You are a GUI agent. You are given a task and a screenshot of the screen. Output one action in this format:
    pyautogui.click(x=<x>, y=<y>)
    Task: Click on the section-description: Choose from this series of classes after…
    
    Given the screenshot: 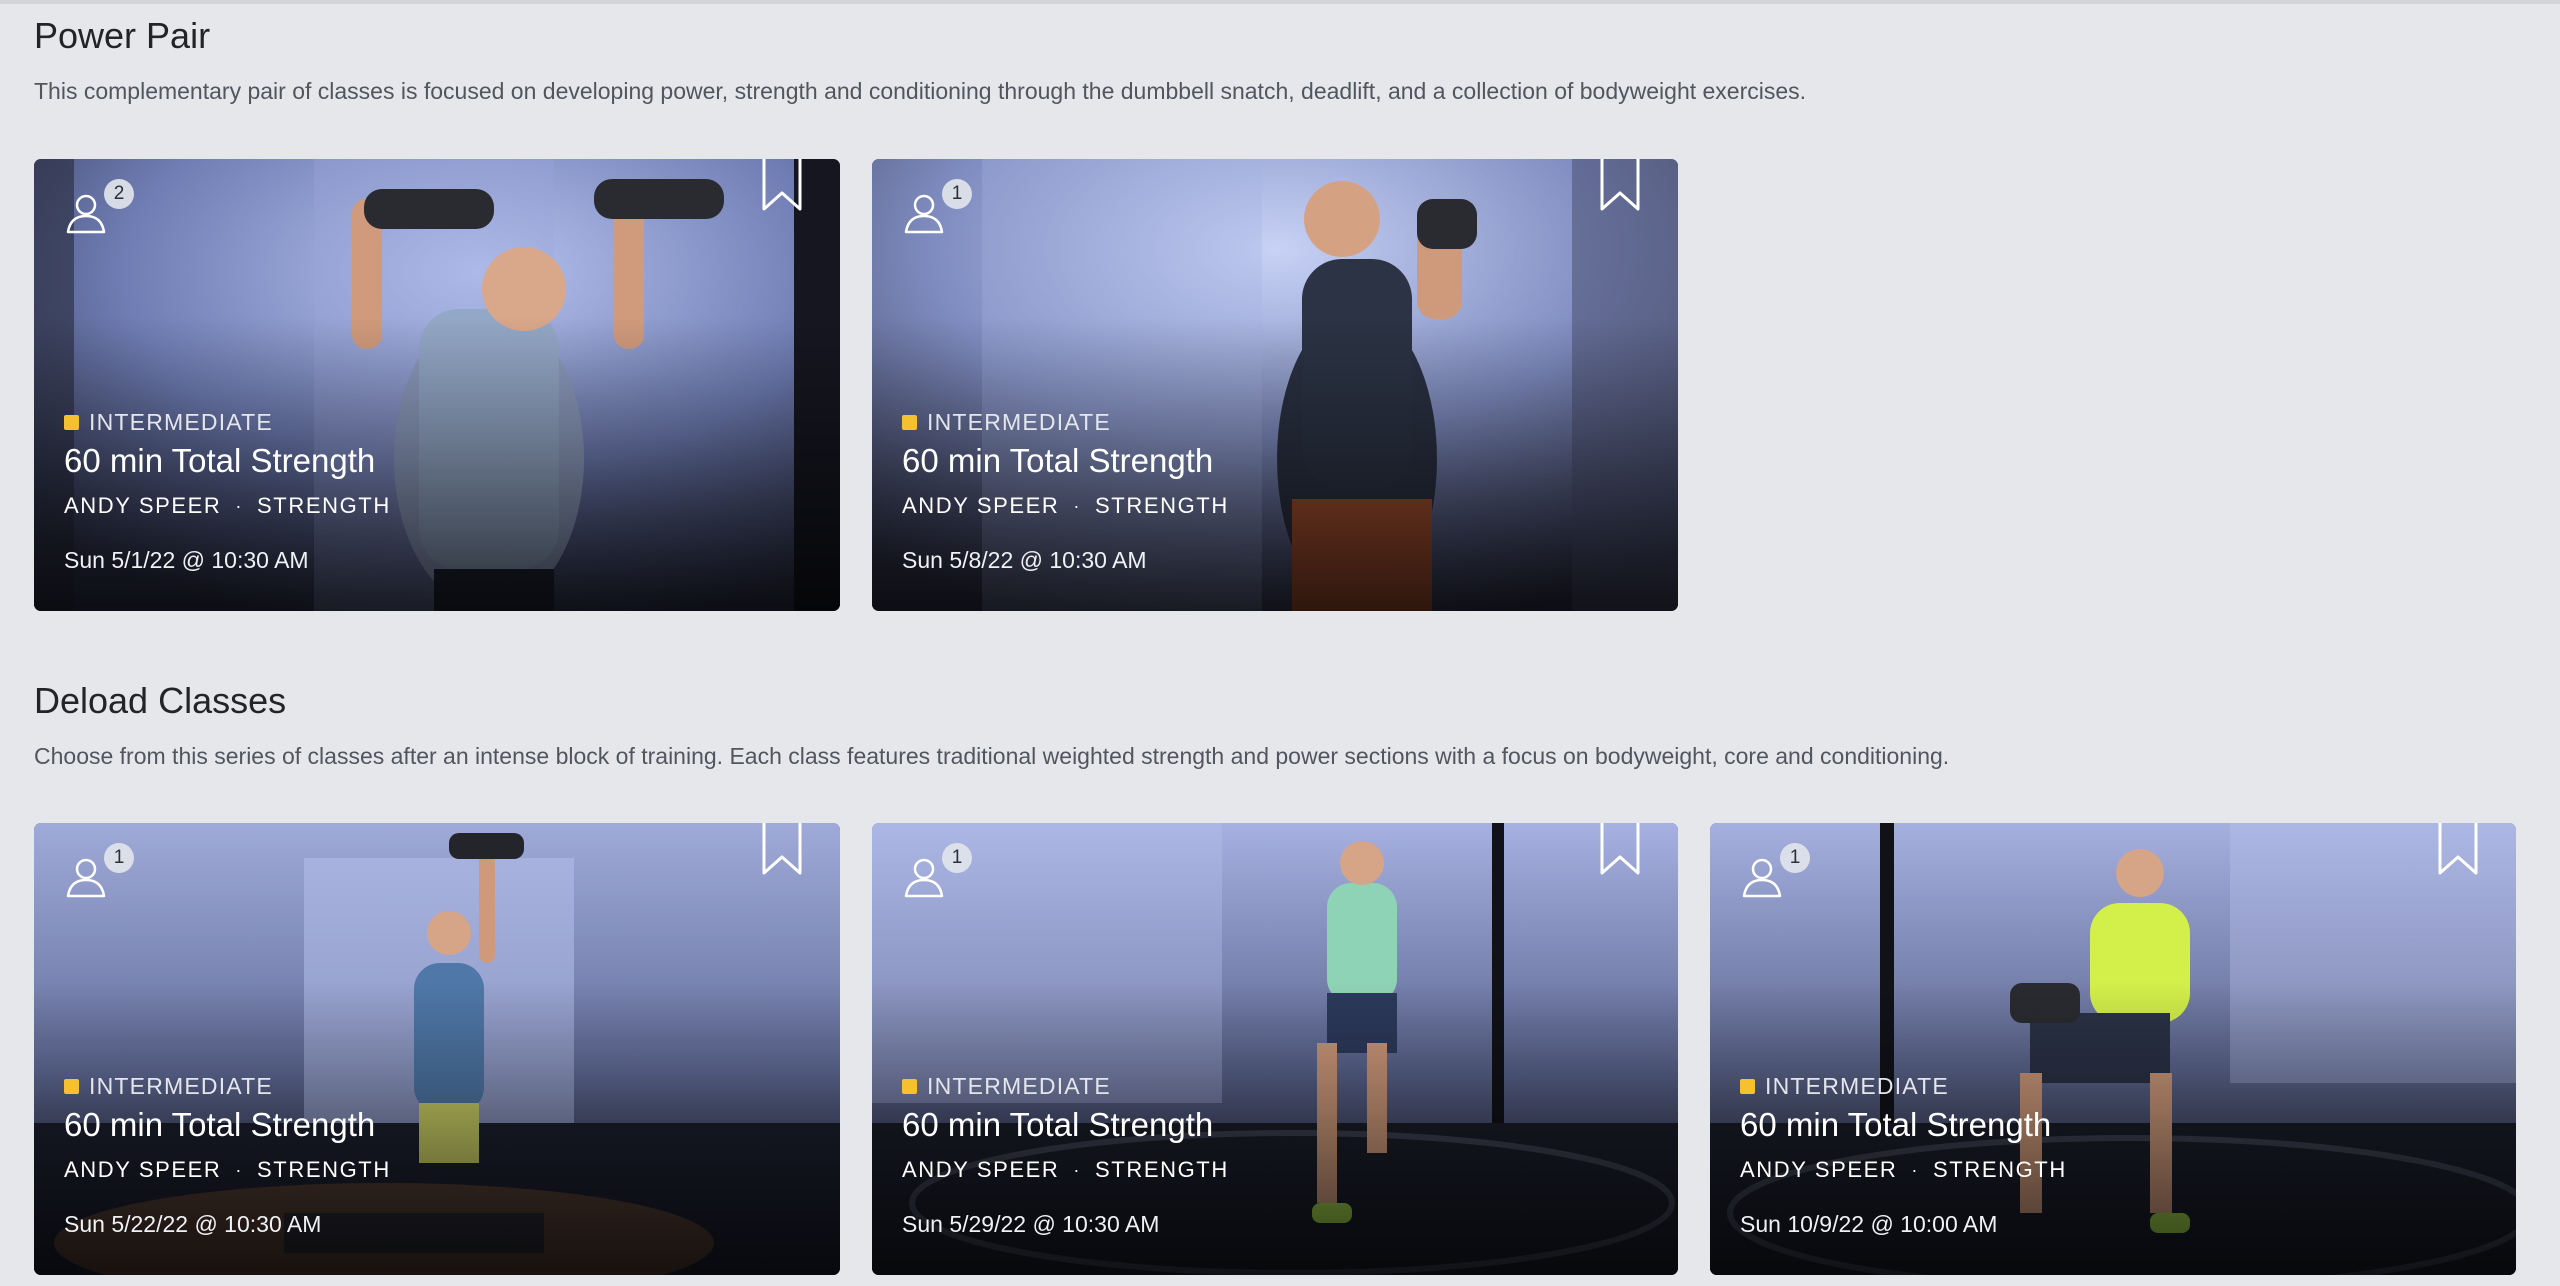 What is the action you would take?
    pyautogui.click(x=992, y=756)
    